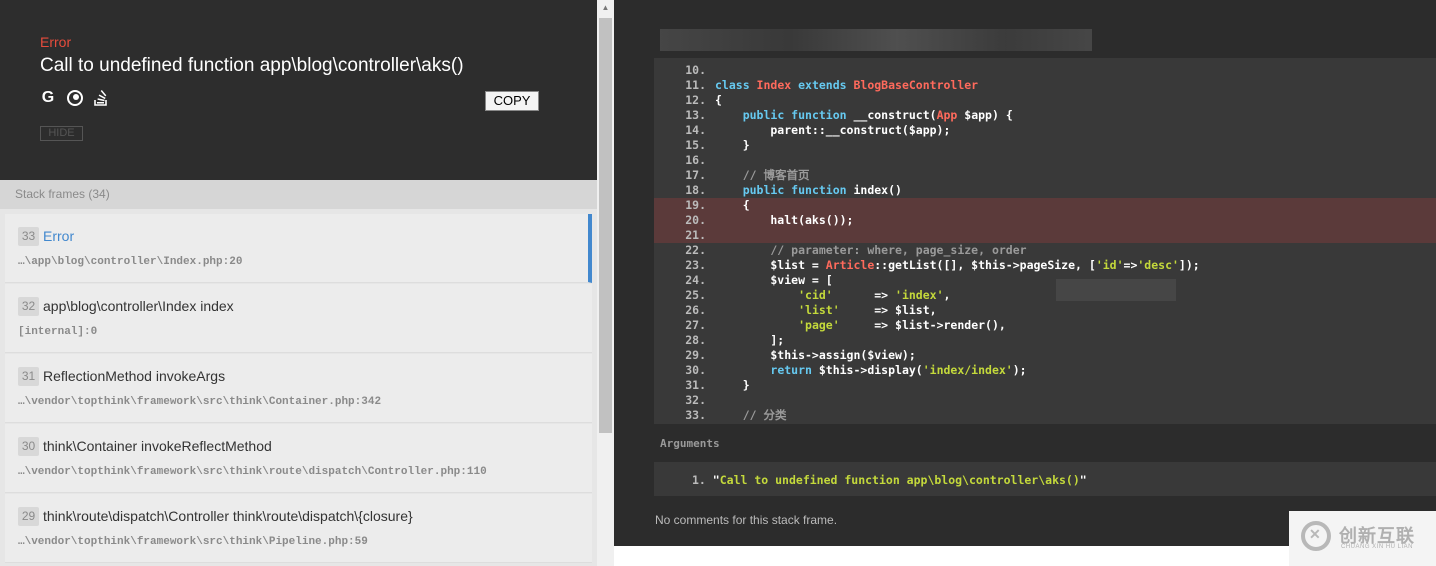  What do you see at coordinates (605, 8) in the screenshot?
I see `scroll-up-arrow-icon: ▲` at bounding box center [605, 8].